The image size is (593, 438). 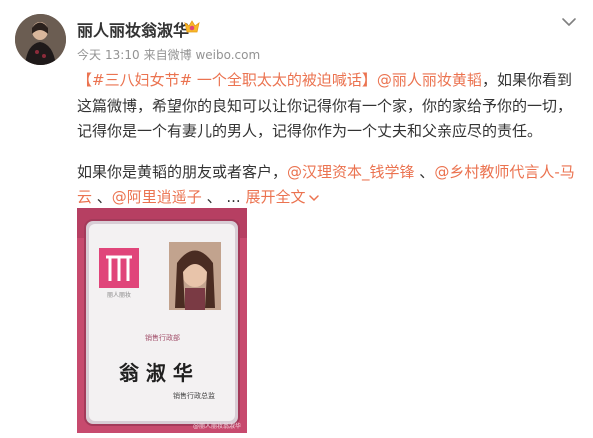 What do you see at coordinates (351, 172) in the screenshot?
I see `mention-link: @汉理资本_钱学锋` at bounding box center [351, 172].